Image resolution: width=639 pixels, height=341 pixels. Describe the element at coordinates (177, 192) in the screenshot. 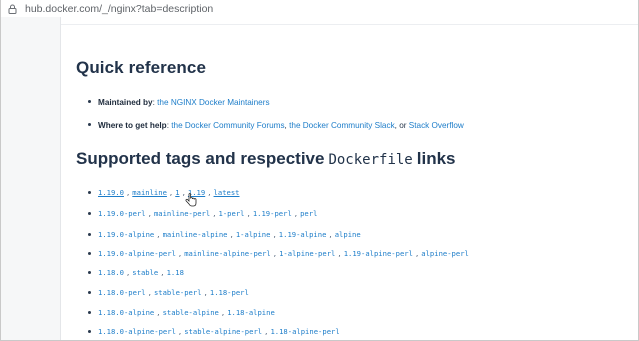

I see `tag-link: 1` at that location.